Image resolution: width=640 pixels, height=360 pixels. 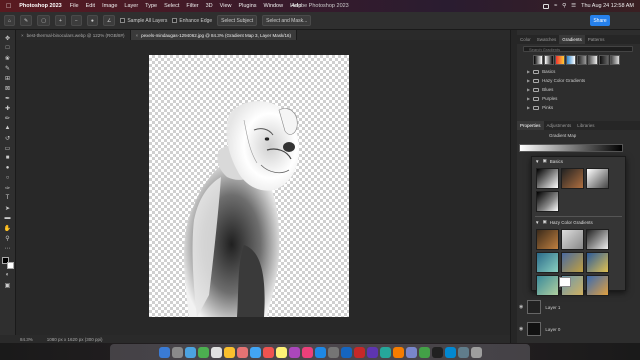 What do you see at coordinates (581, 107) in the screenshot?
I see `folder-pinks: ▶ Pinks` at bounding box center [581, 107].